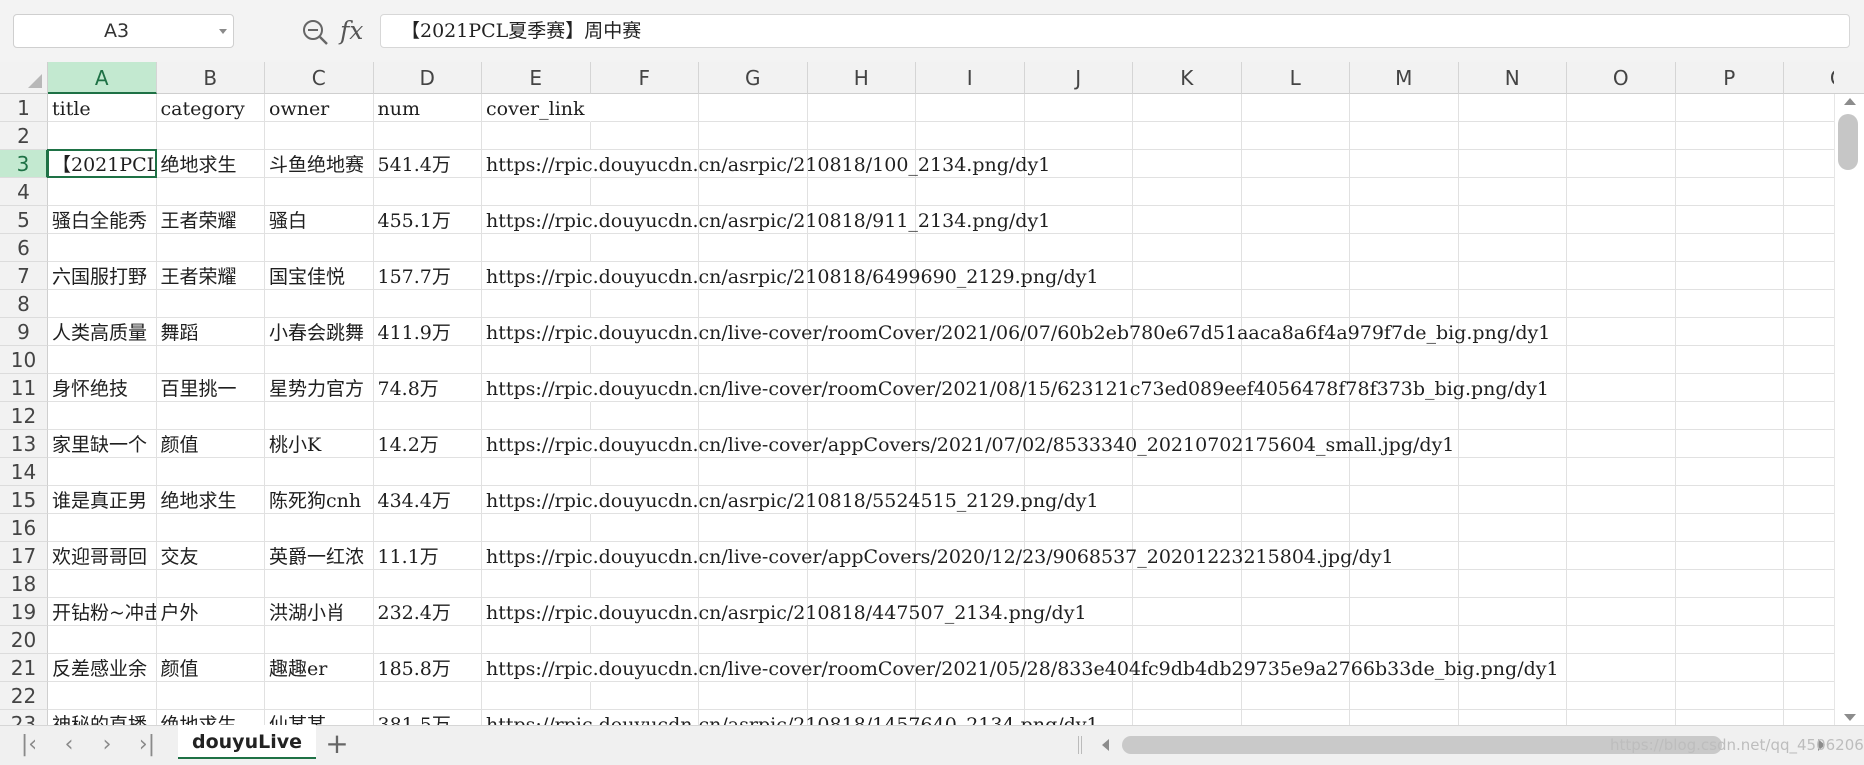 This screenshot has height=765, width=1864. Describe the element at coordinates (102, 472) in the screenshot. I see `cell-a14` at that location.